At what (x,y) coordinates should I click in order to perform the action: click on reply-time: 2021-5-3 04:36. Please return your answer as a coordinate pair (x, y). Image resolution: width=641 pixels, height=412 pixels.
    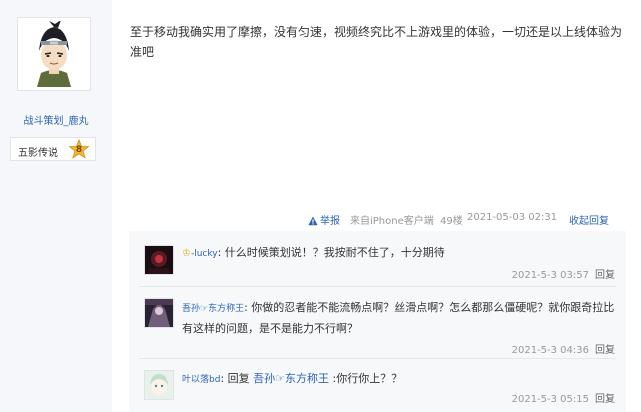
    Looking at the image, I should click on (550, 350).